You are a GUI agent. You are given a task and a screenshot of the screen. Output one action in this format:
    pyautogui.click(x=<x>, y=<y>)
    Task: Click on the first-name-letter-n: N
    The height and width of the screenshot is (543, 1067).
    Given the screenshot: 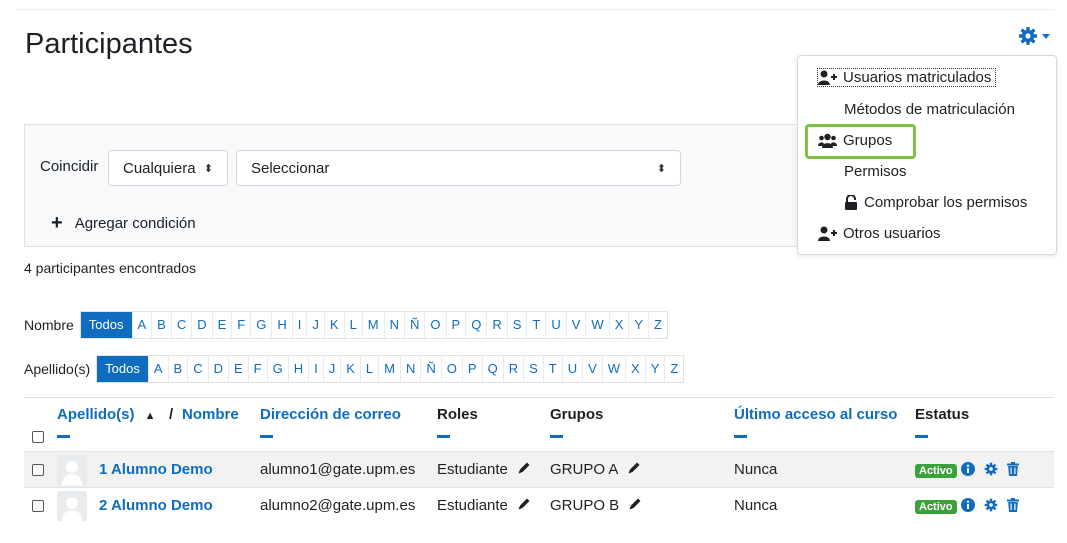 What is the action you would take?
    pyautogui.click(x=393, y=325)
    